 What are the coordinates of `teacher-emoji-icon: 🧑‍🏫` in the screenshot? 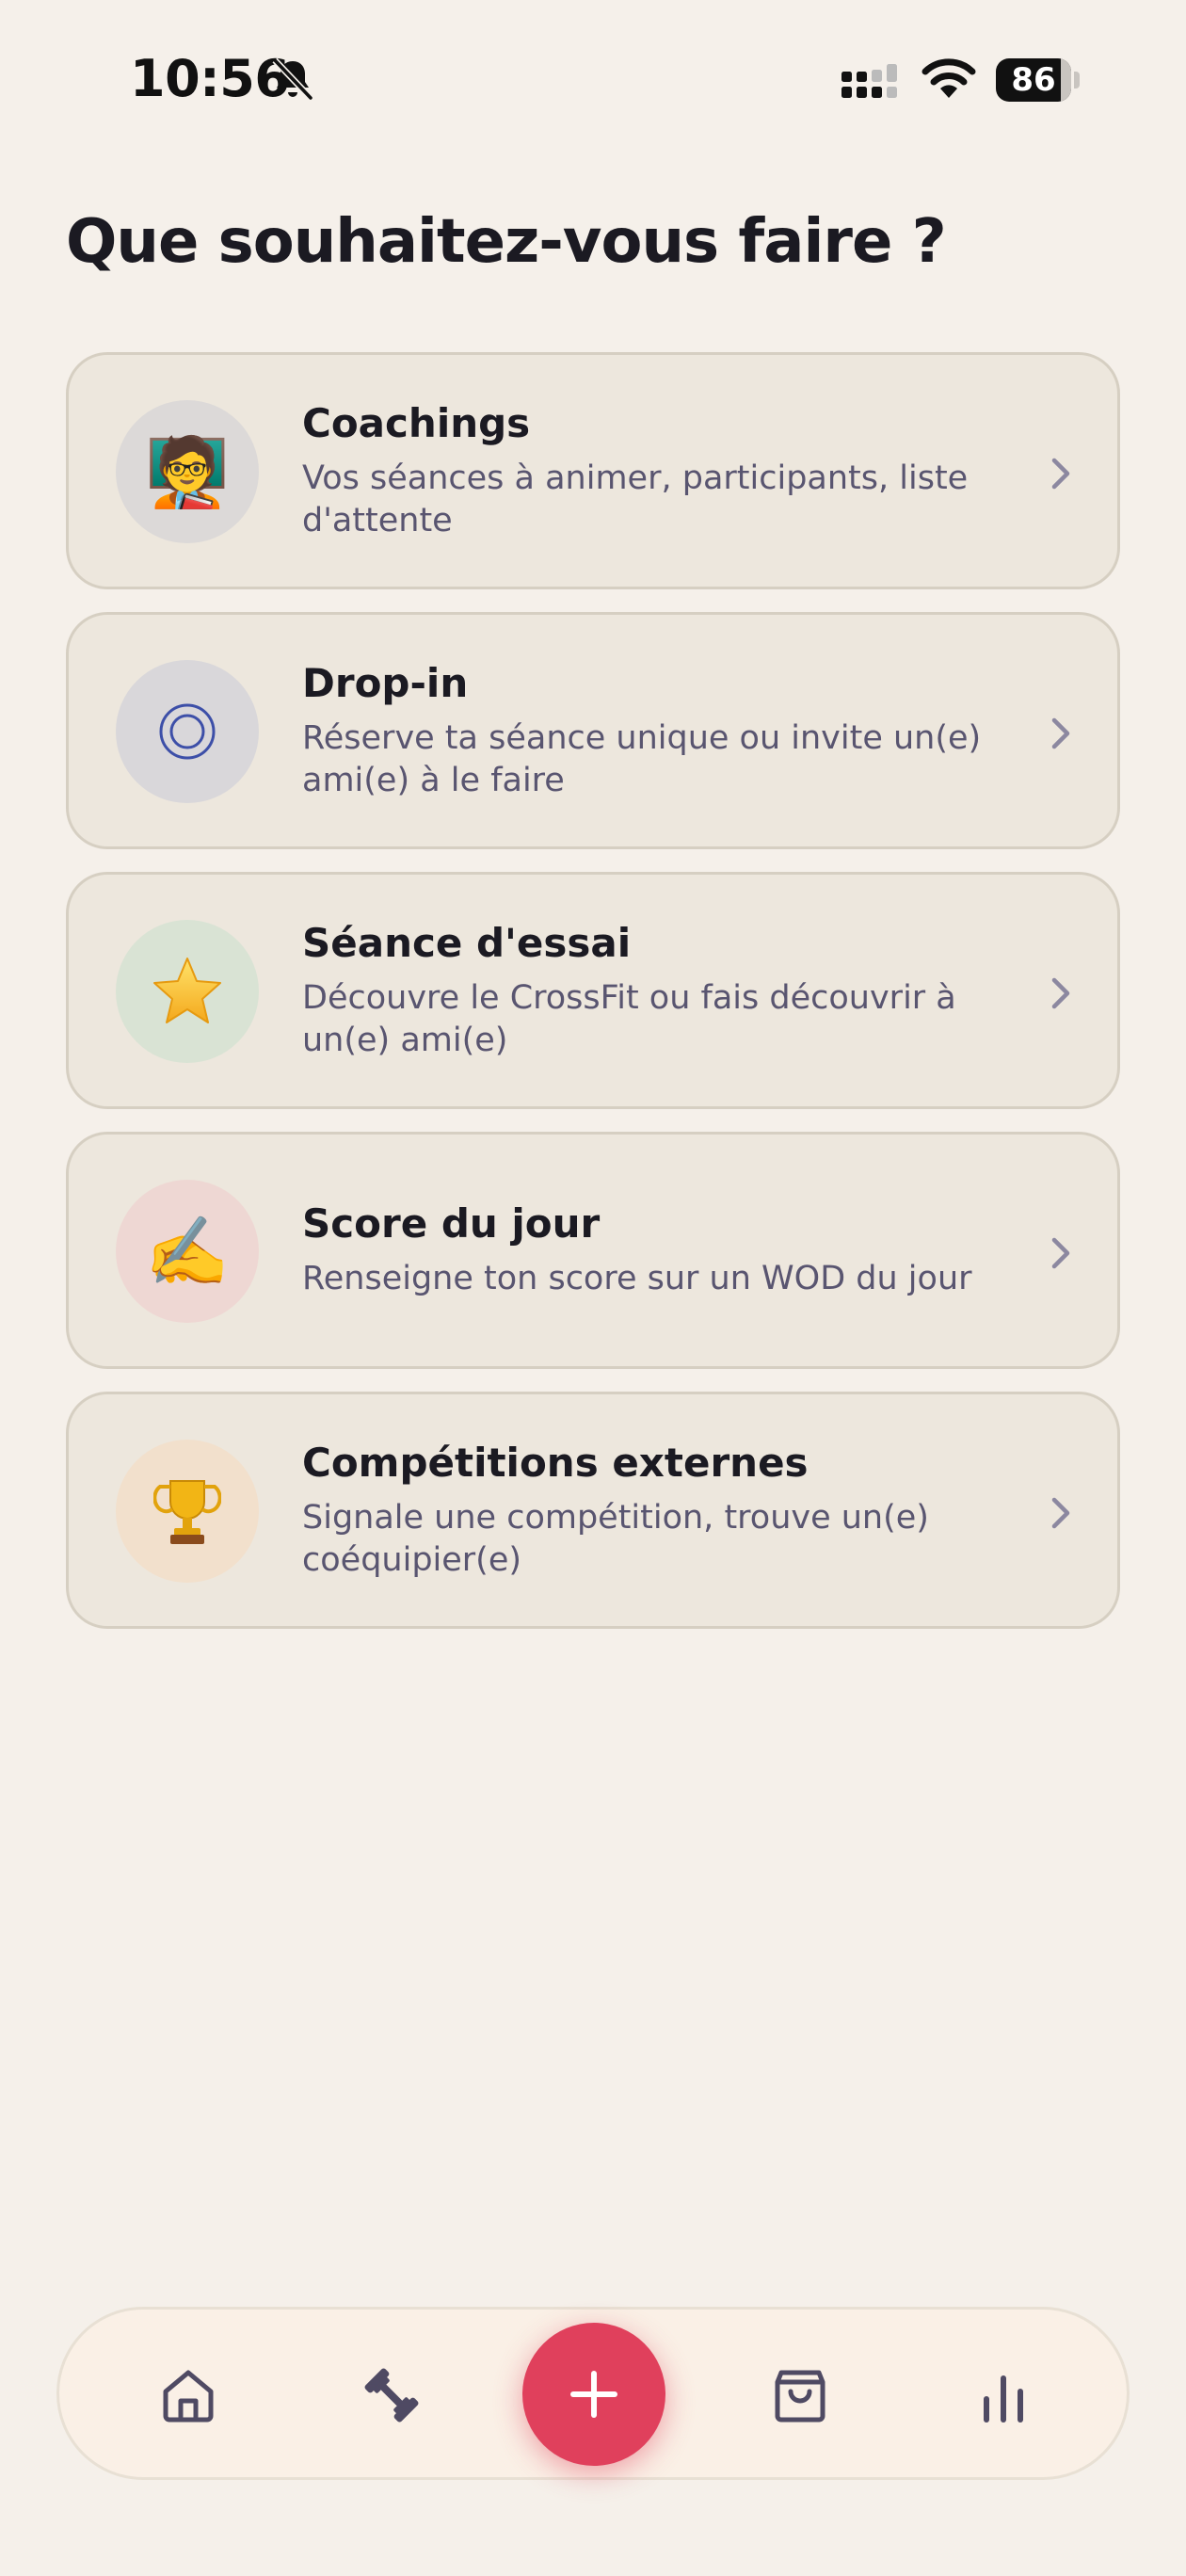 It's located at (187, 471).